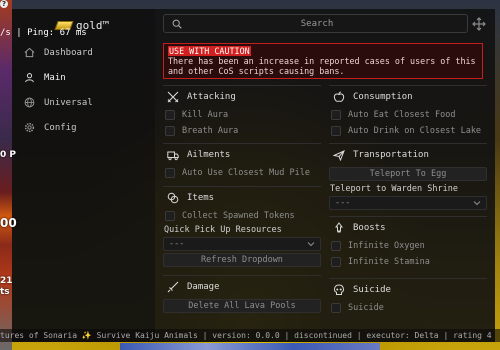 The height and width of the screenshot is (350, 500). Describe the element at coordinates (339, 289) in the screenshot. I see `skull-icon` at that location.